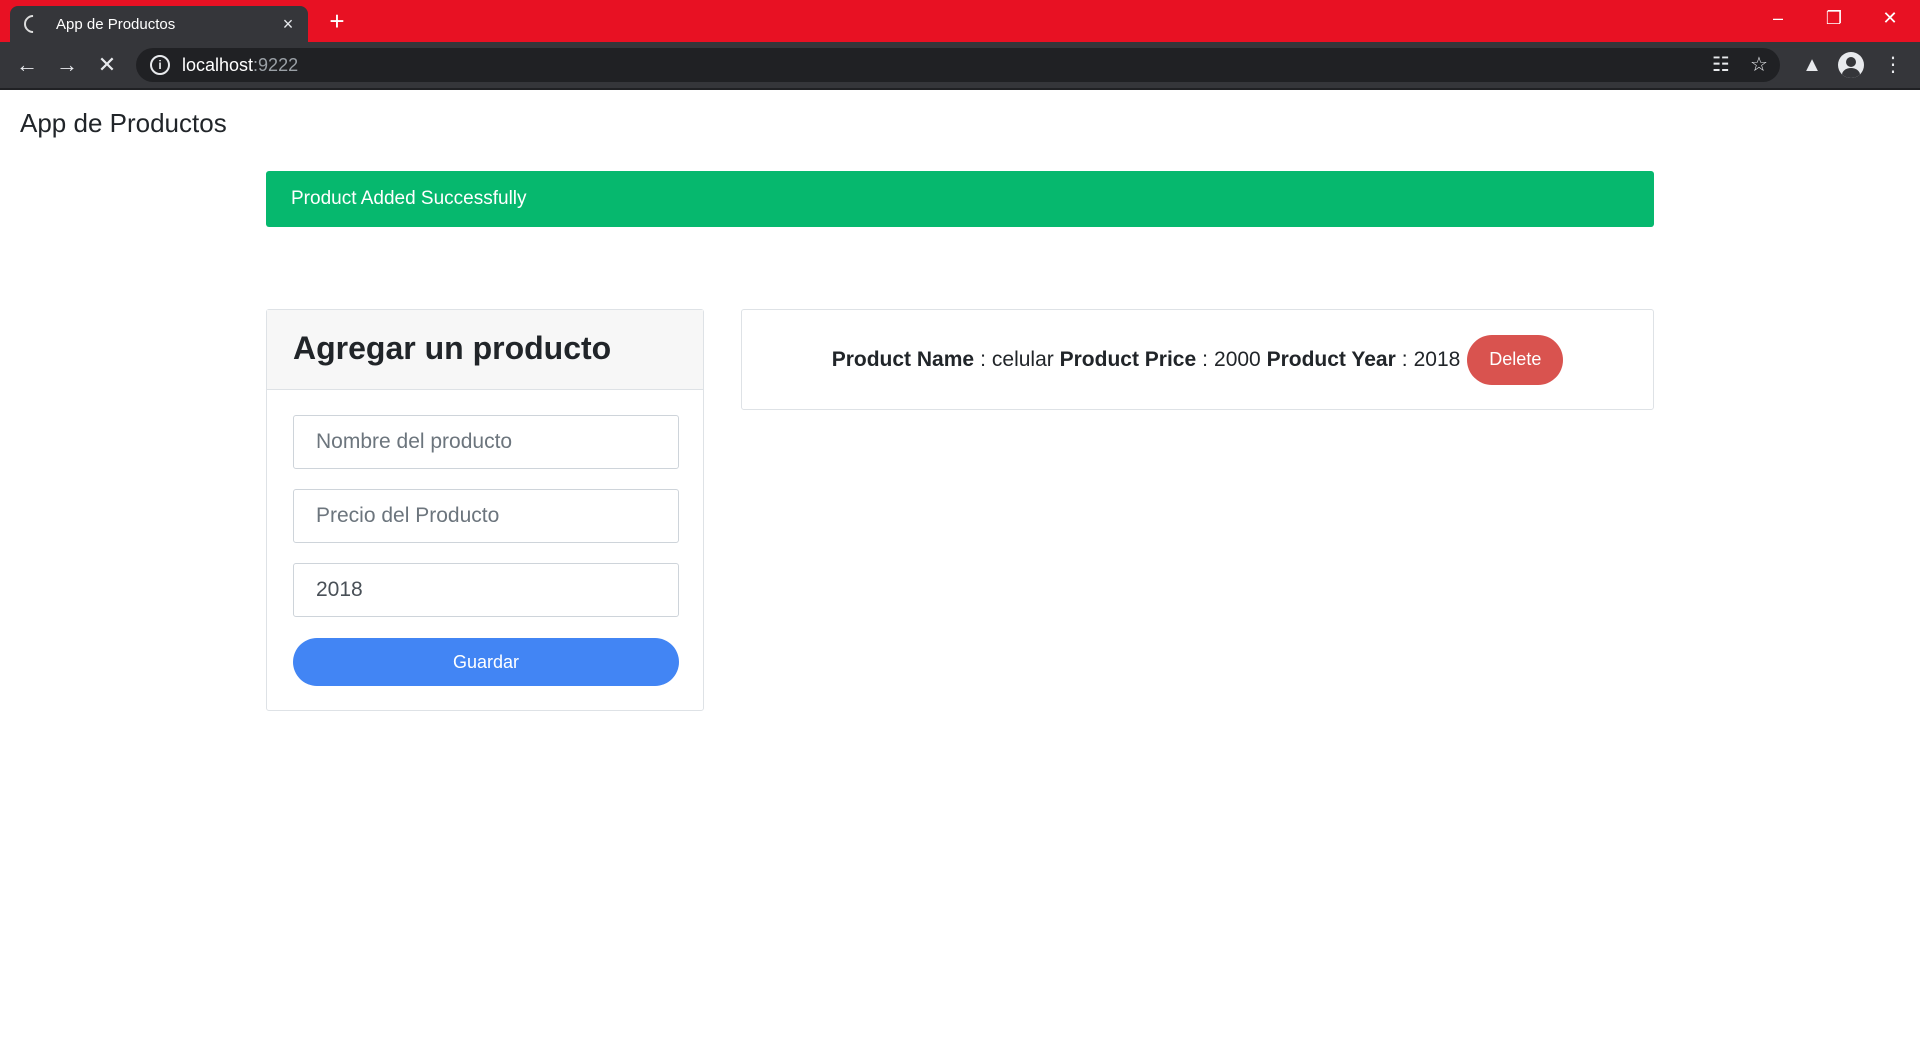 The image size is (1920, 1040). What do you see at coordinates (486, 442) in the screenshot?
I see `product-name-input` at bounding box center [486, 442].